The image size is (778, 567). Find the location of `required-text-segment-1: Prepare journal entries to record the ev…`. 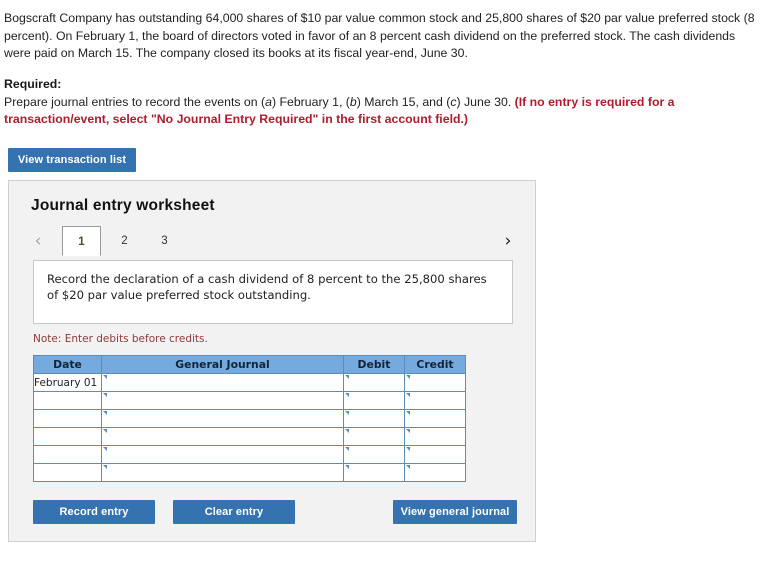

required-text-segment-1: Prepare journal entries to record the ev… is located at coordinates (135, 101).